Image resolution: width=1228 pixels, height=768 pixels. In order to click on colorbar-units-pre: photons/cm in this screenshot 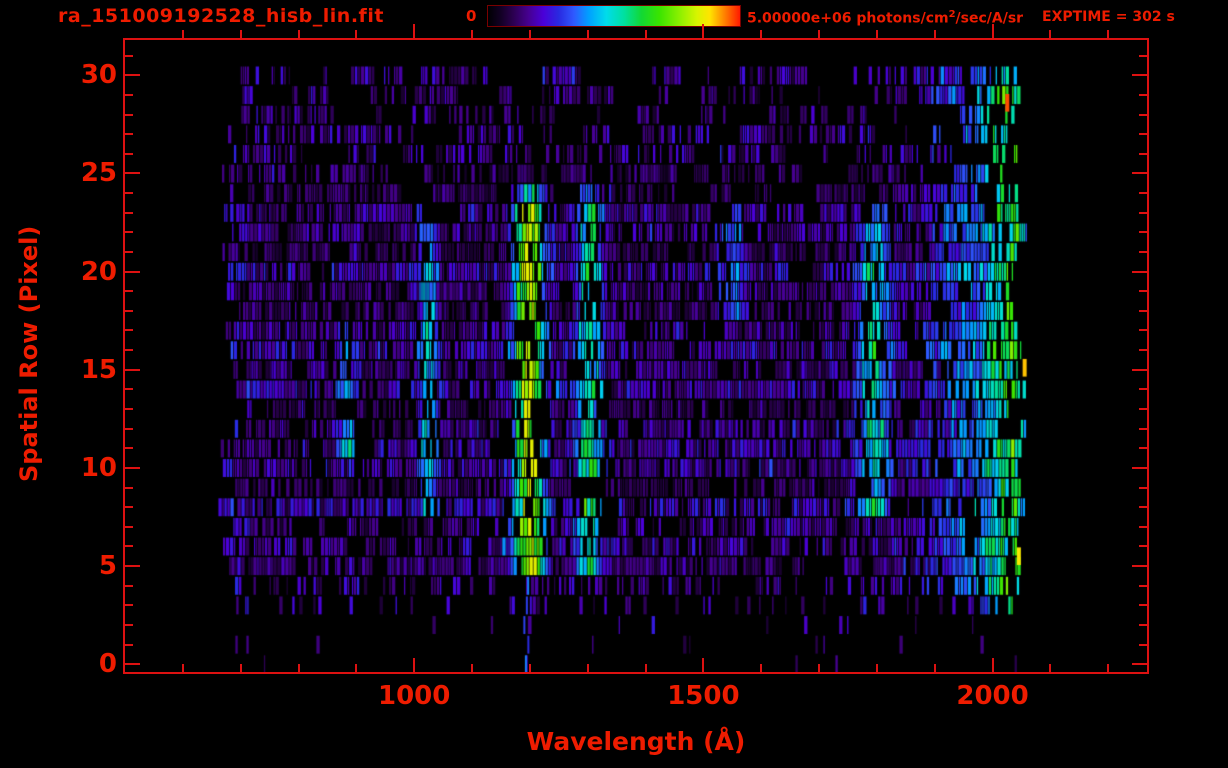, I will do `click(900, 18)`.